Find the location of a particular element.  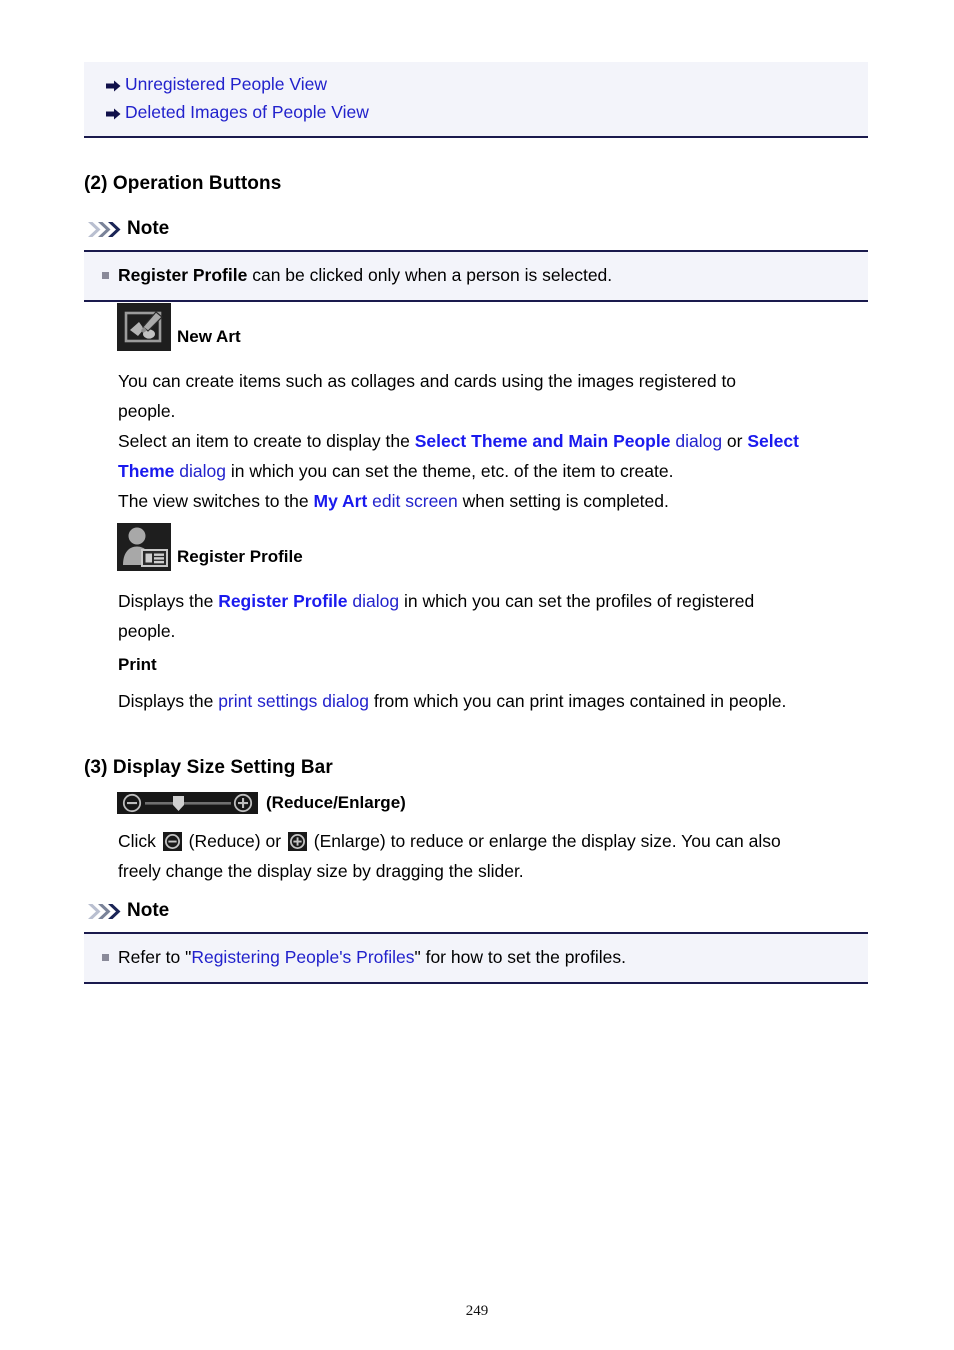

text-run: Click is located at coordinates (139, 841).